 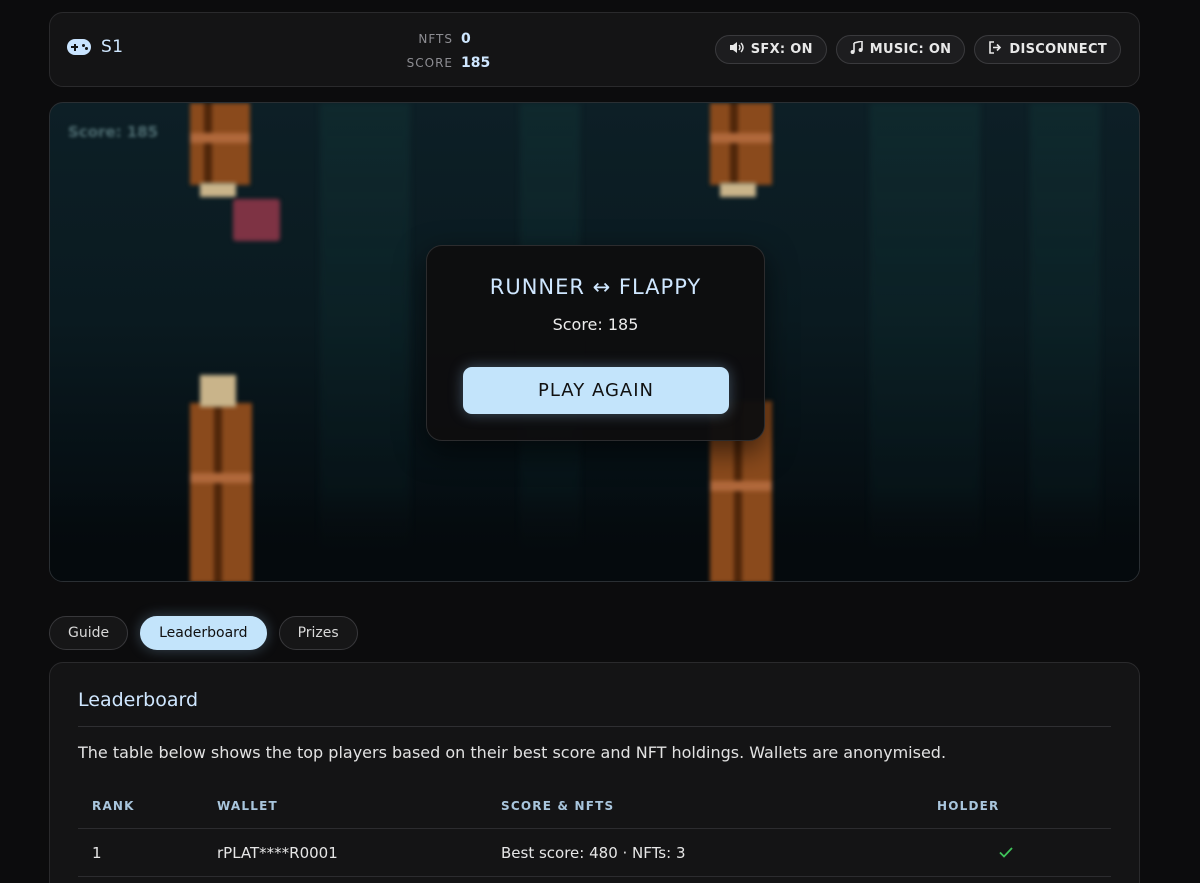 What do you see at coordinates (476, 63) in the screenshot?
I see `score-value: 185` at bounding box center [476, 63].